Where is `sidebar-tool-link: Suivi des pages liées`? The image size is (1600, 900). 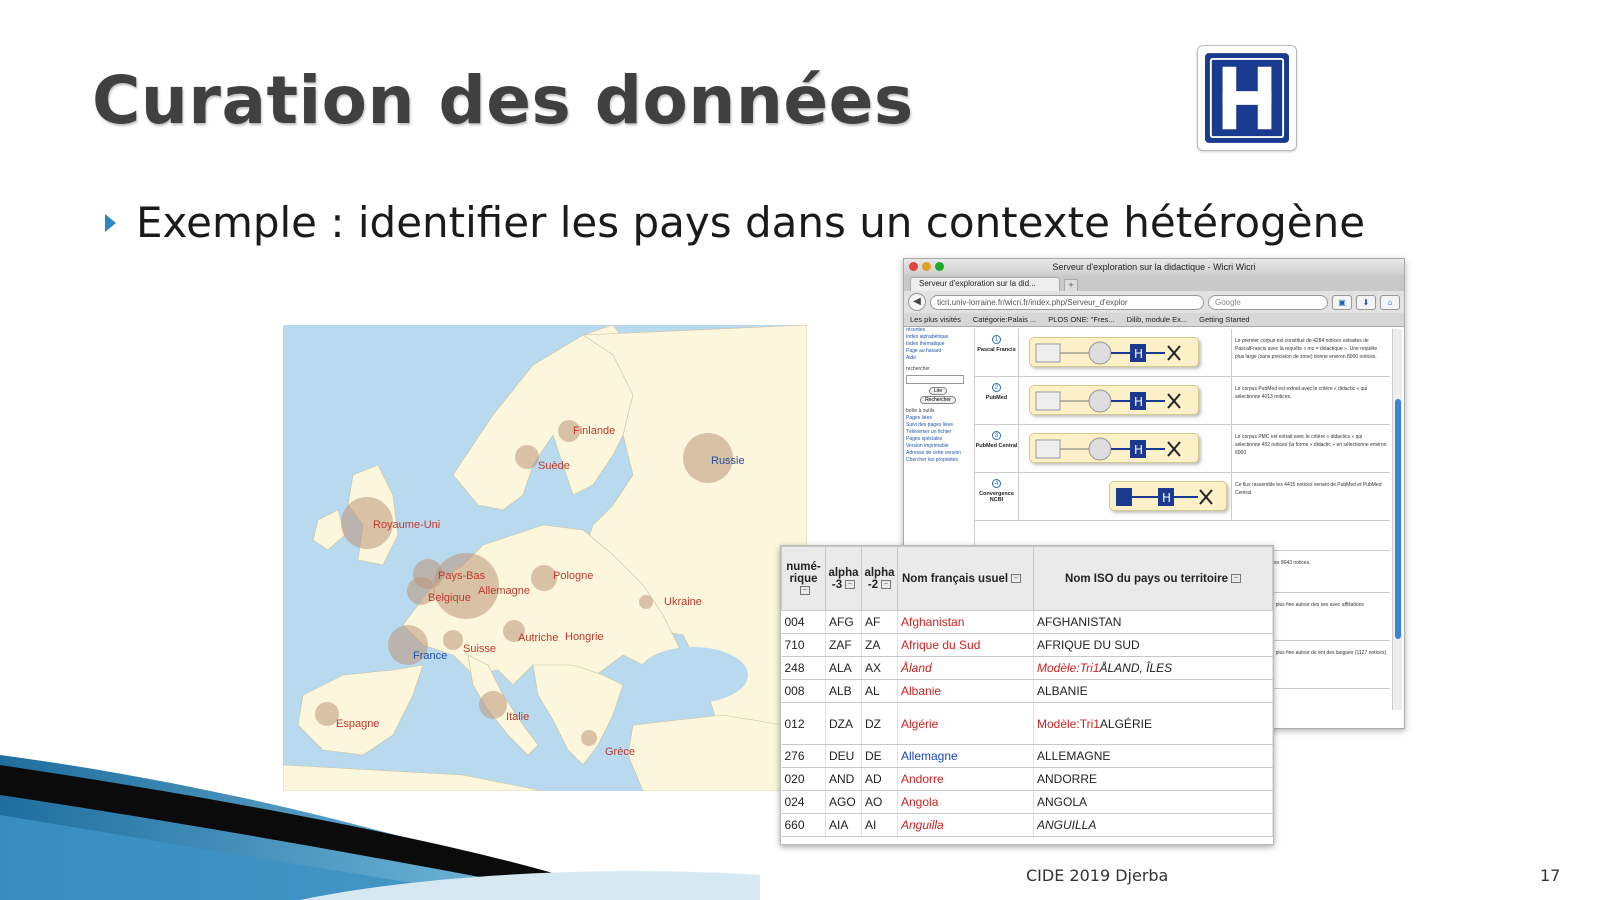 sidebar-tool-link: Suivi des pages liées is located at coordinates (938, 425).